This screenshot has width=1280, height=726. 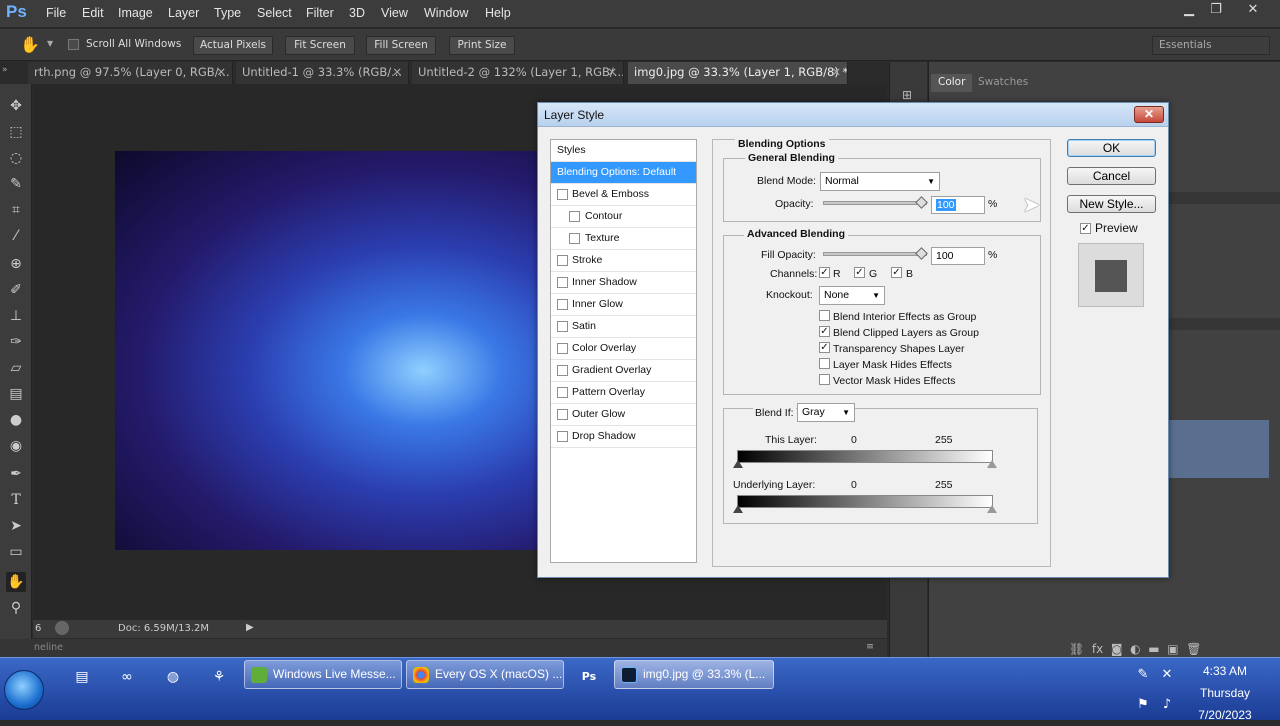 I want to click on close-app-button: ✕, so click(x=1253, y=11).